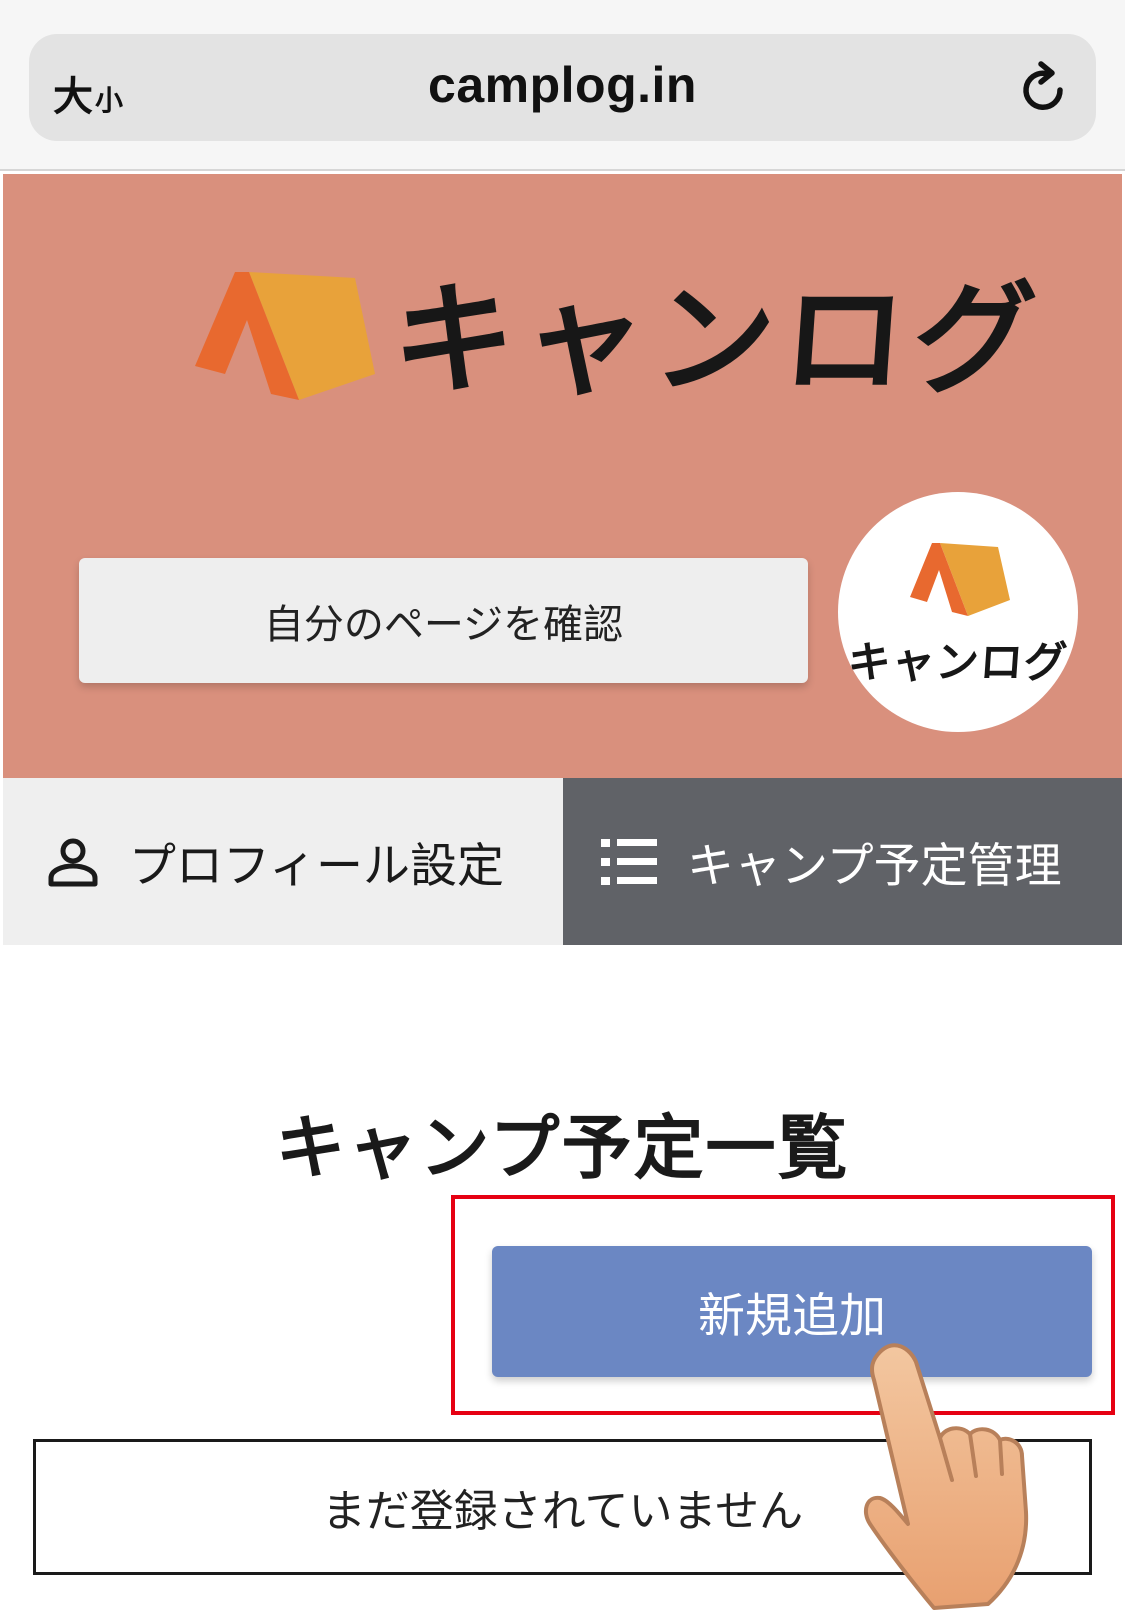  Describe the element at coordinates (718, 340) in the screenshot. I see `logo-text: キャンログ` at that location.